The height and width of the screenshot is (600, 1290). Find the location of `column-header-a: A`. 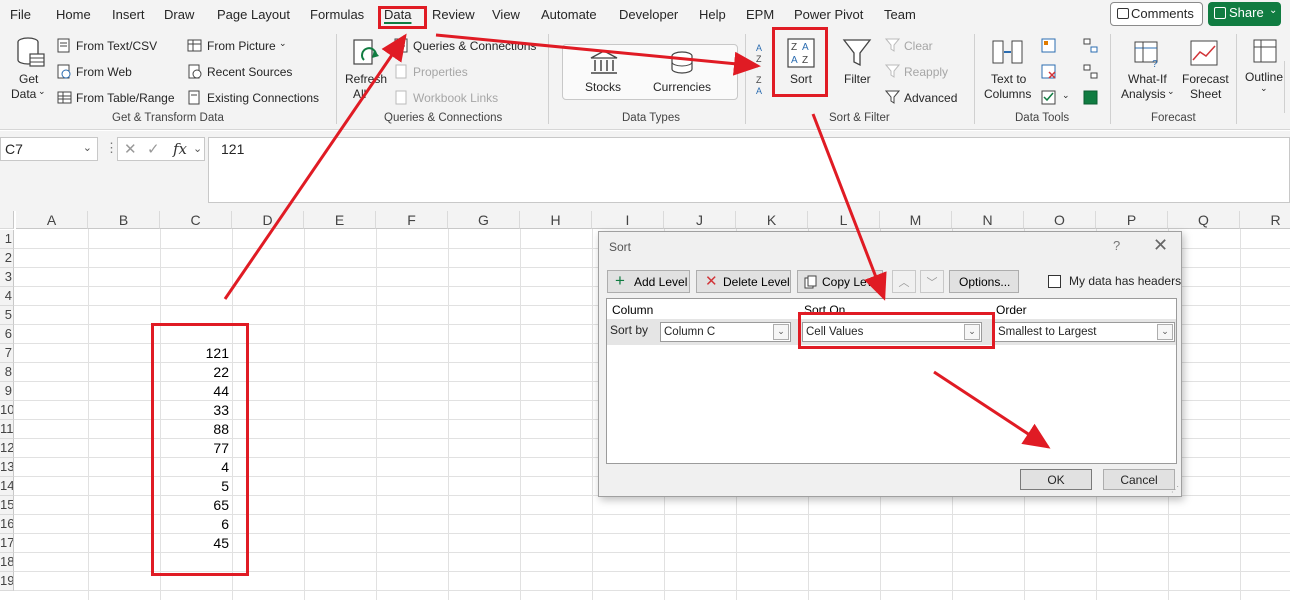

column-header-a: A is located at coordinates (52, 220).